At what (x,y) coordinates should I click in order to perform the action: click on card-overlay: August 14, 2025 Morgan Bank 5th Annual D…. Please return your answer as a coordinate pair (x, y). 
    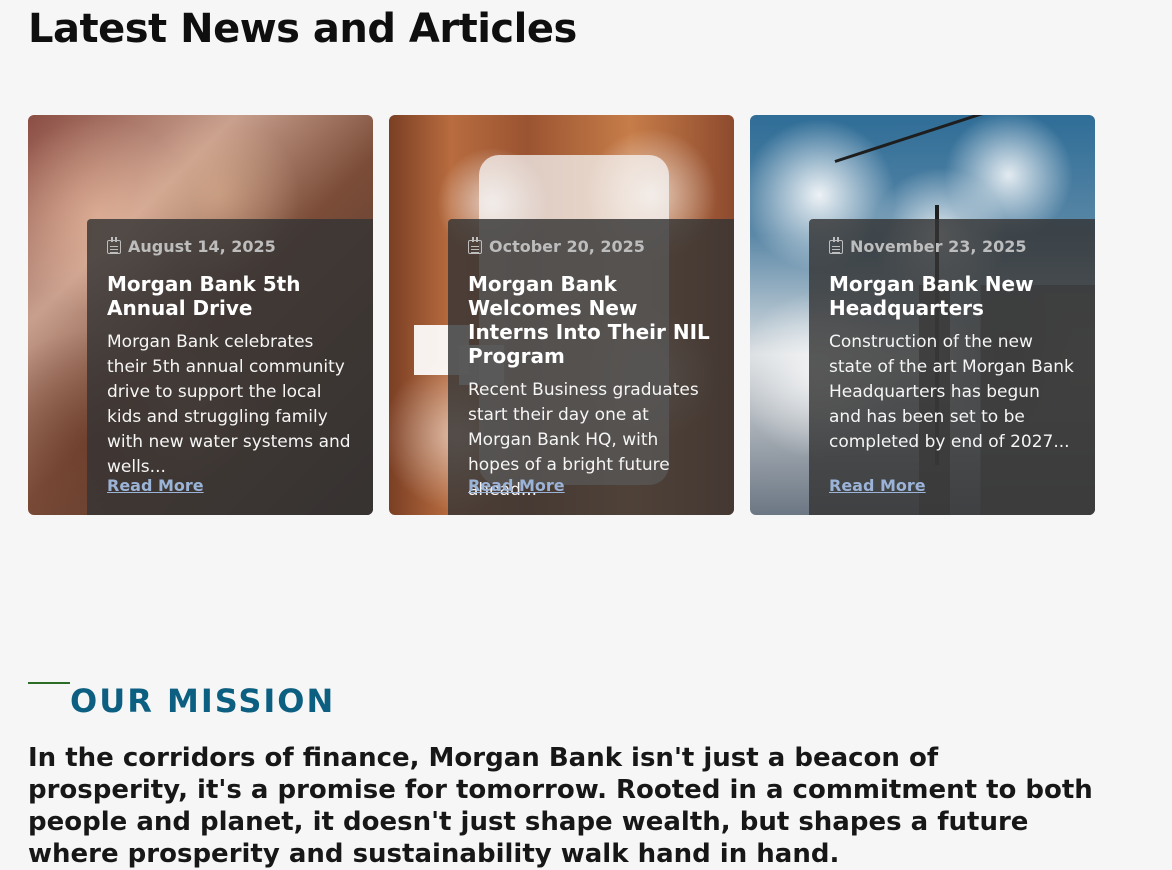
    Looking at the image, I should click on (230, 367).